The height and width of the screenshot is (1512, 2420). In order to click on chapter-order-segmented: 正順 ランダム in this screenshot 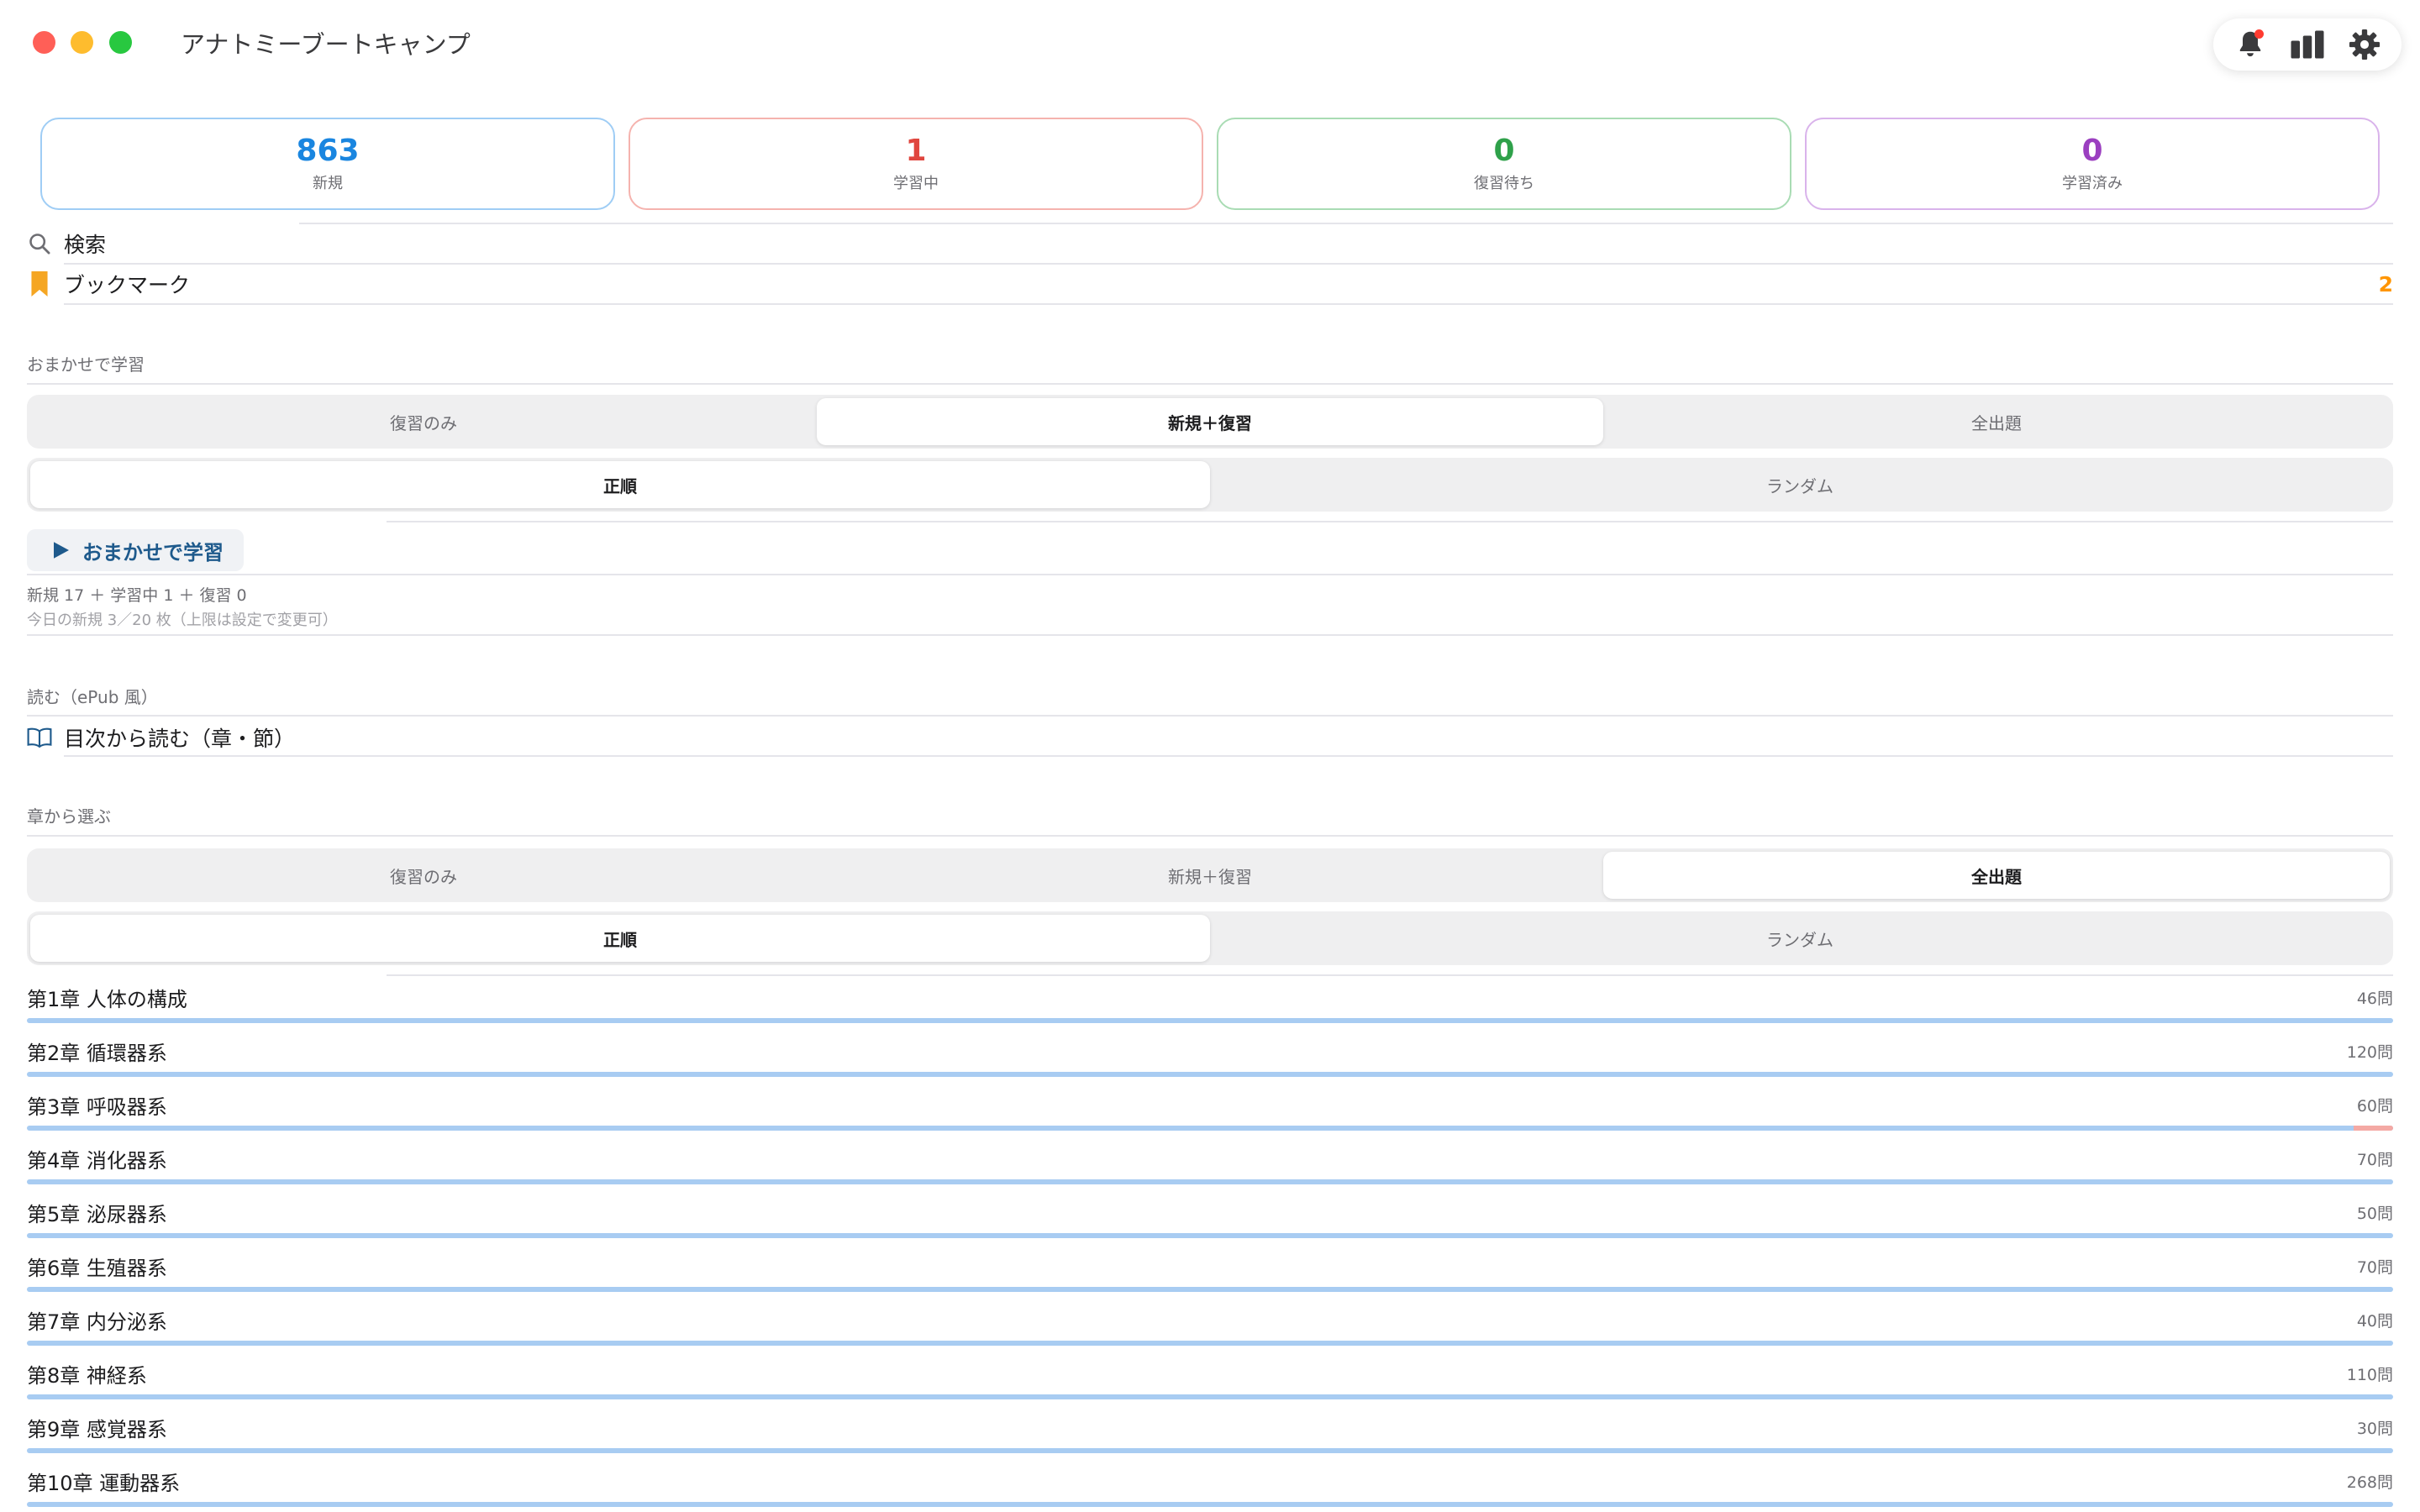, I will do `click(1210, 938)`.